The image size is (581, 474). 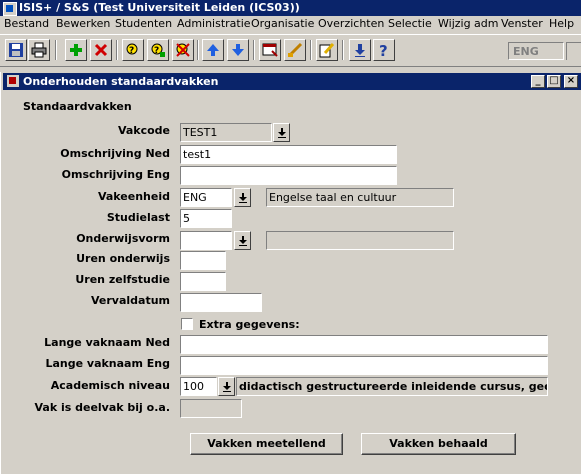 I want to click on section-title: Standaardvakken, so click(x=77, y=106).